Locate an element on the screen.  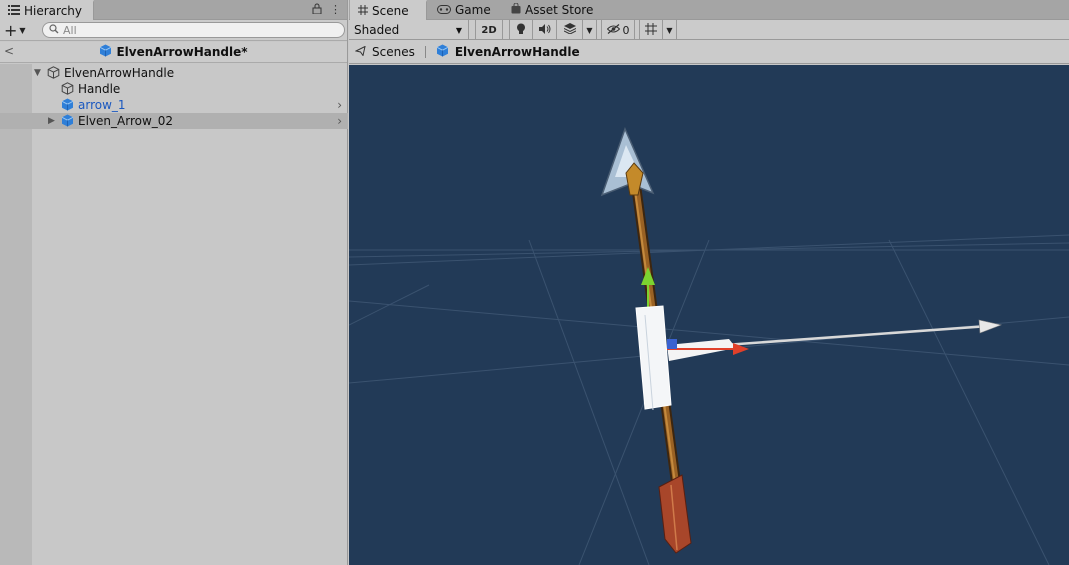
hierarchy-gutter is located at coordinates (16, 314).